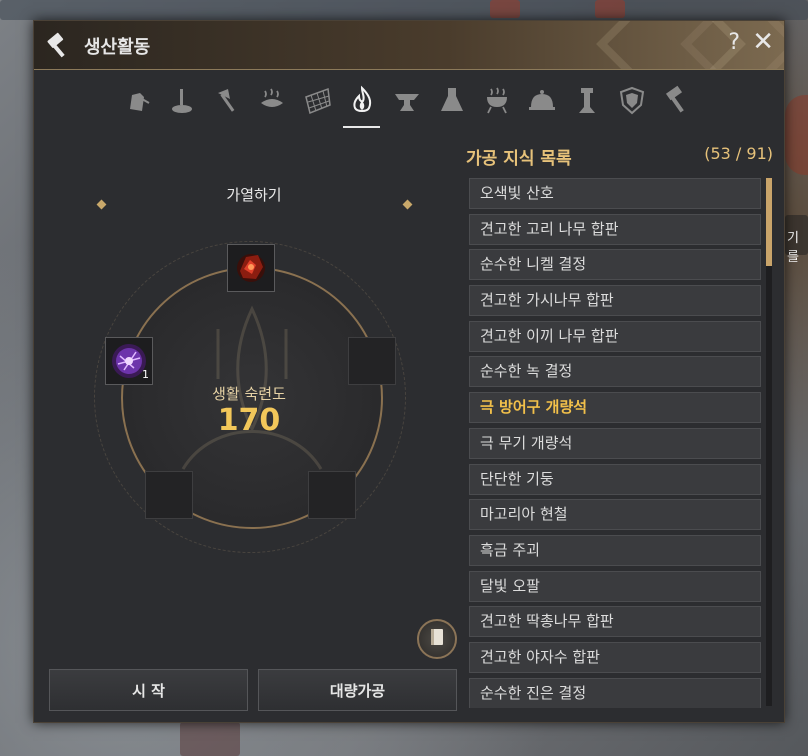  Describe the element at coordinates (615, 301) in the screenshot. I see `recipe-item: 견고한 가시나무 합판` at that location.